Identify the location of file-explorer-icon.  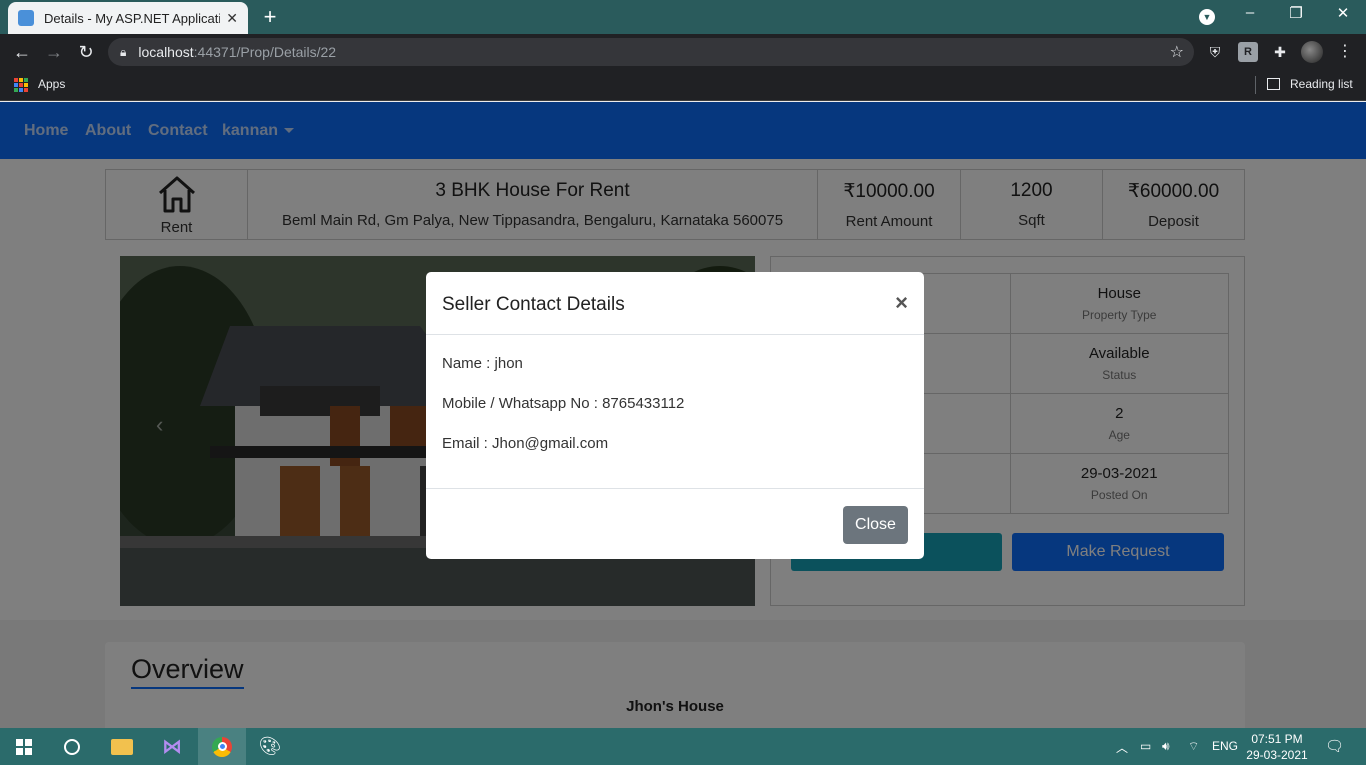
(122, 746).